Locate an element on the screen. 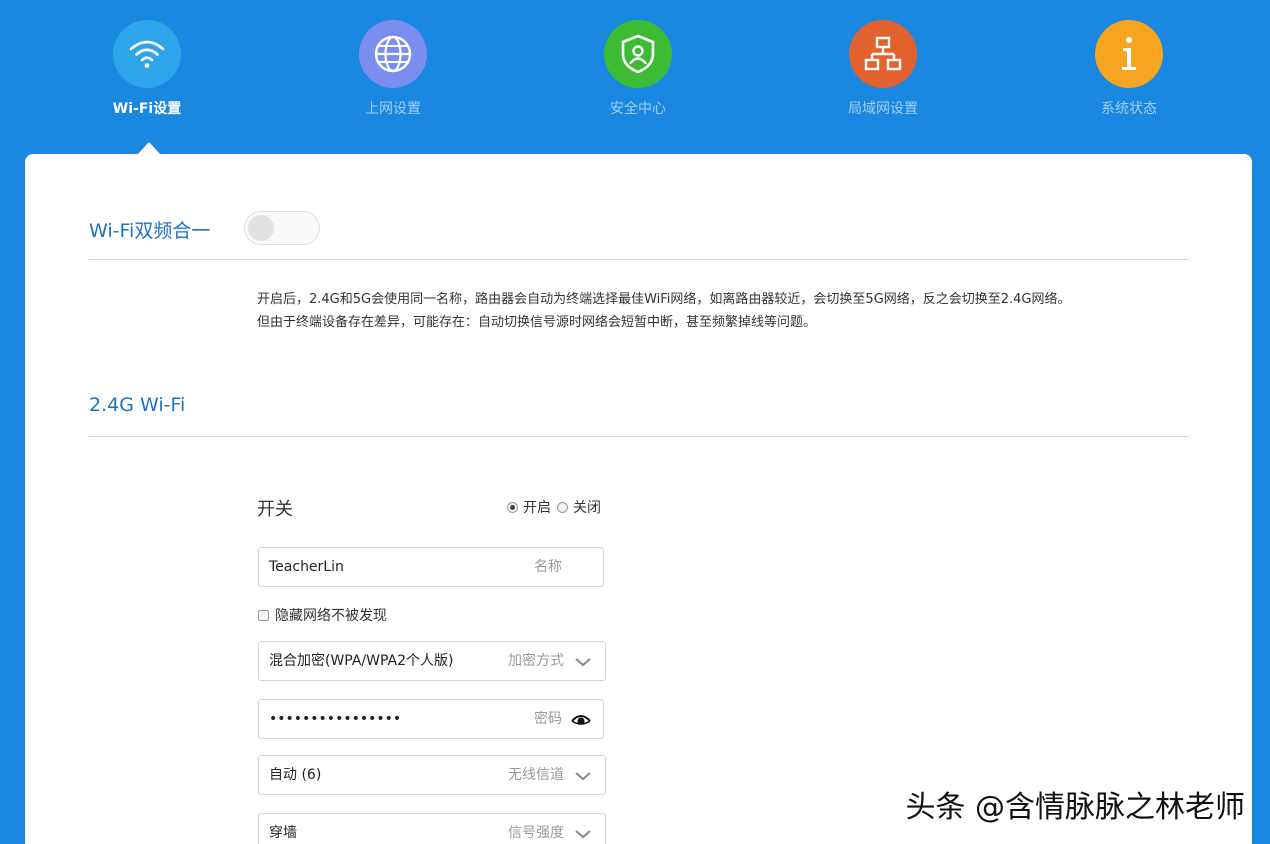 The width and height of the screenshot is (1270, 844). nav-label-lan-settings: 局域网设置 is located at coordinates (883, 108).